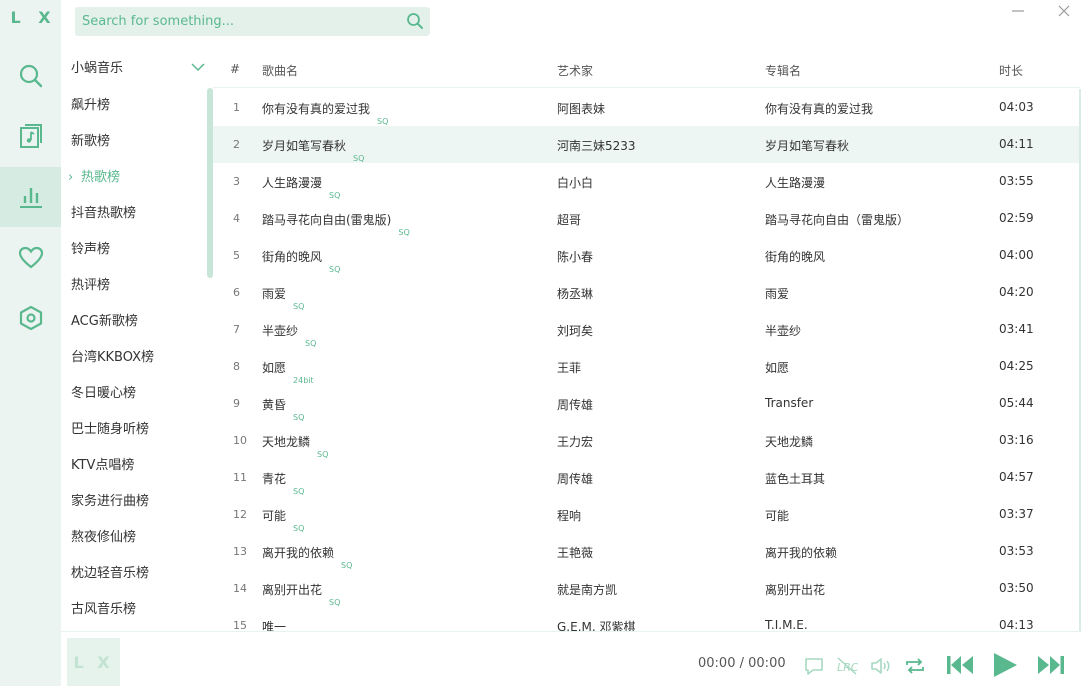 The width and height of the screenshot is (1082, 686). What do you see at coordinates (587, 590) in the screenshot?
I see `artist-name: 就是南方凯` at bounding box center [587, 590].